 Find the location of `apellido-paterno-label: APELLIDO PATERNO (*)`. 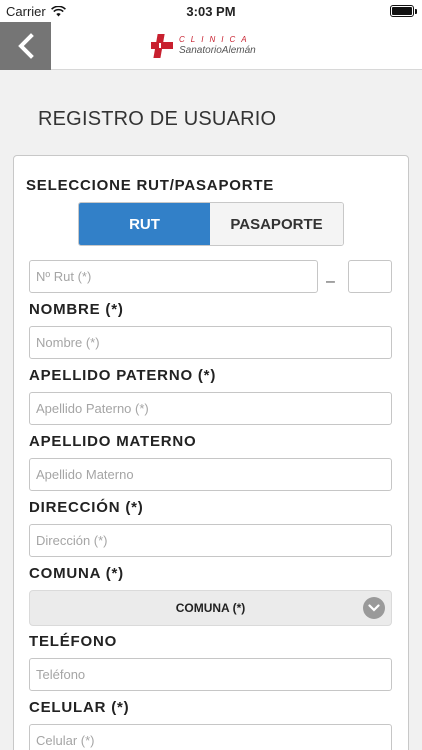

apellido-paterno-label: APELLIDO PATERNO (*) is located at coordinates (123, 375).